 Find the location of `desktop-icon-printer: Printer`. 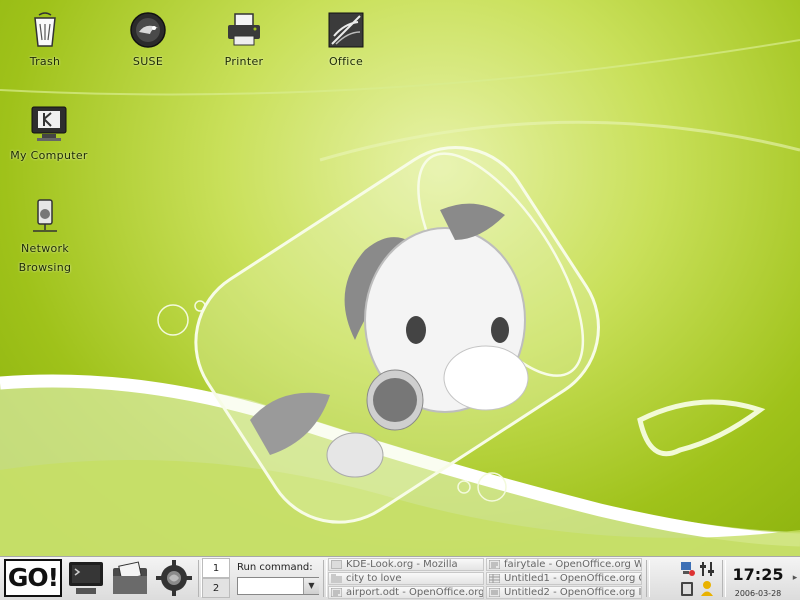

desktop-icon-printer: Printer is located at coordinates (244, 40).